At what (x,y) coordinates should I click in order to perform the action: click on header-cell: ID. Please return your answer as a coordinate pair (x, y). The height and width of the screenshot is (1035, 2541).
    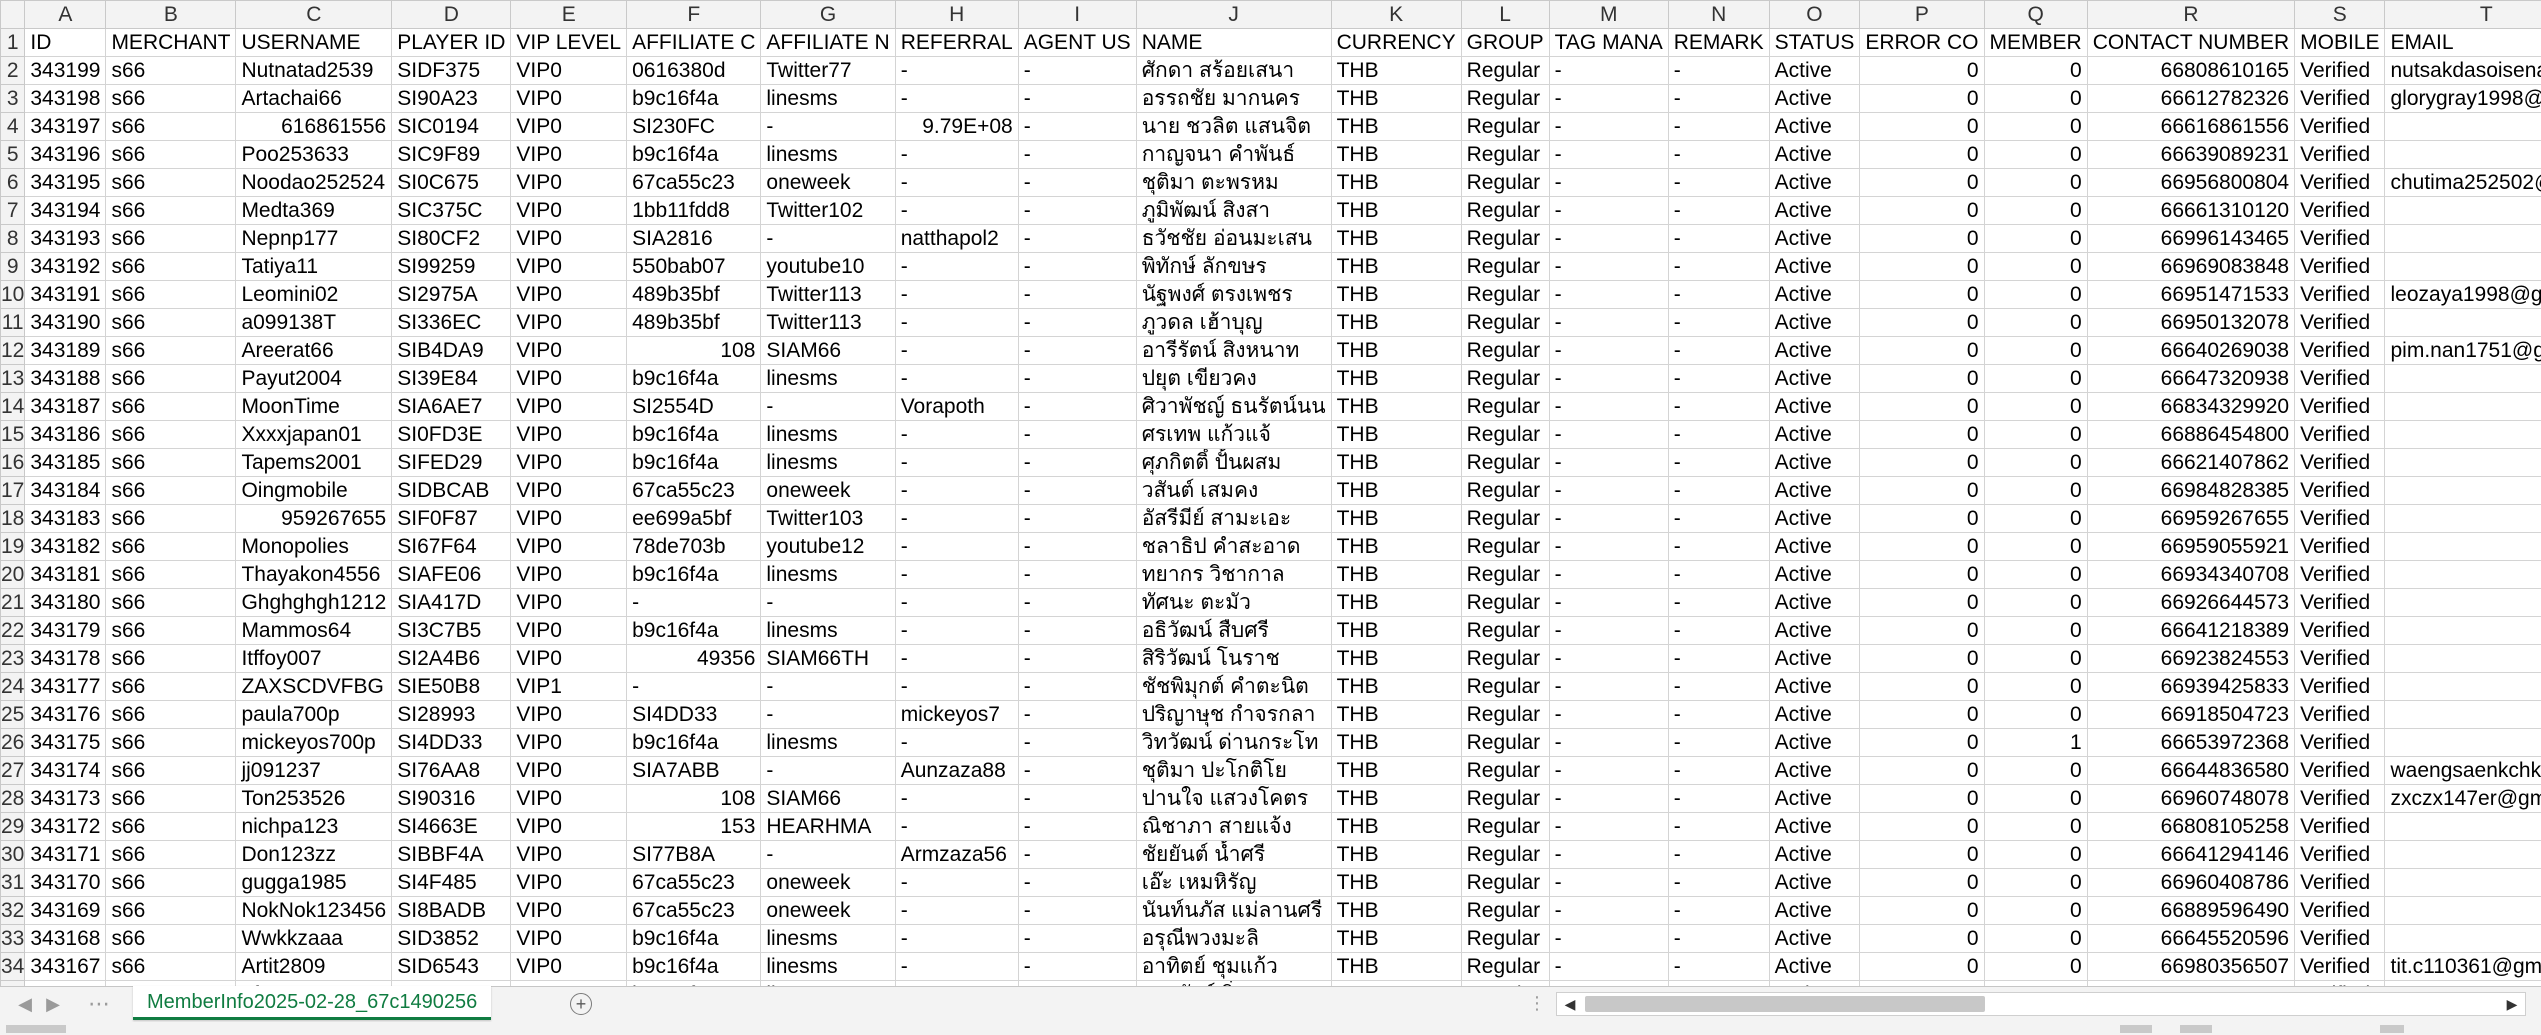
    Looking at the image, I should click on (65, 42).